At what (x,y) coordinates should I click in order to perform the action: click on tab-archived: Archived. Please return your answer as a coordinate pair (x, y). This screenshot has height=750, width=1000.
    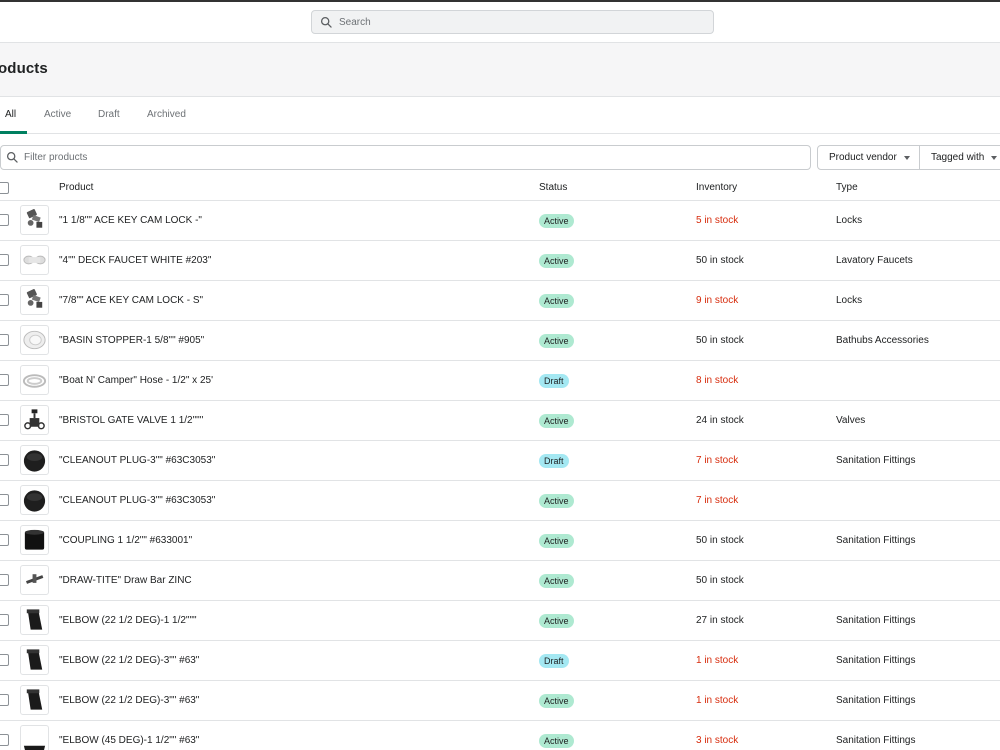
    Looking at the image, I should click on (166, 114).